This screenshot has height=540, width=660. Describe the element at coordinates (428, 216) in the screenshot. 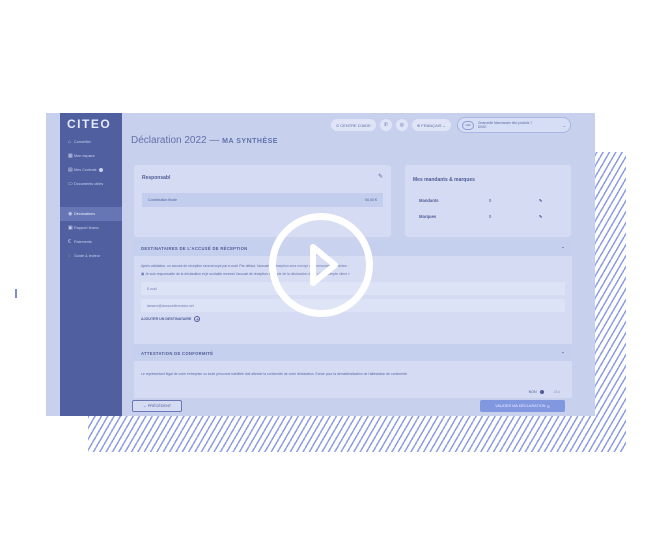

I see `row-label: Marques` at that location.